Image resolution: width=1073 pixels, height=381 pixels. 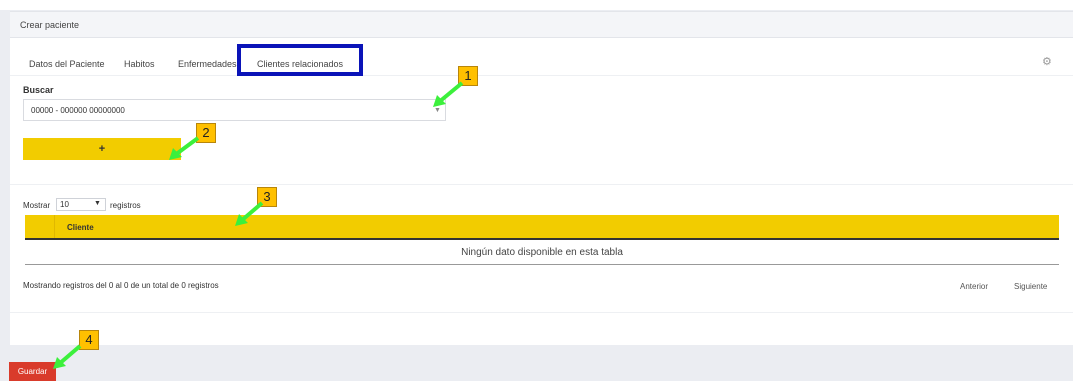 I want to click on search-select-value: 00000 - 000000 00000000, so click(x=78, y=110).